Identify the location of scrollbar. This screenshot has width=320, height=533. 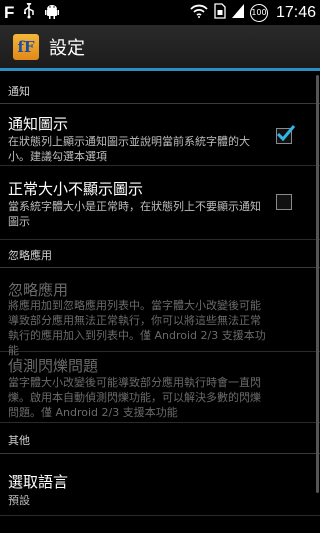
(317, 284).